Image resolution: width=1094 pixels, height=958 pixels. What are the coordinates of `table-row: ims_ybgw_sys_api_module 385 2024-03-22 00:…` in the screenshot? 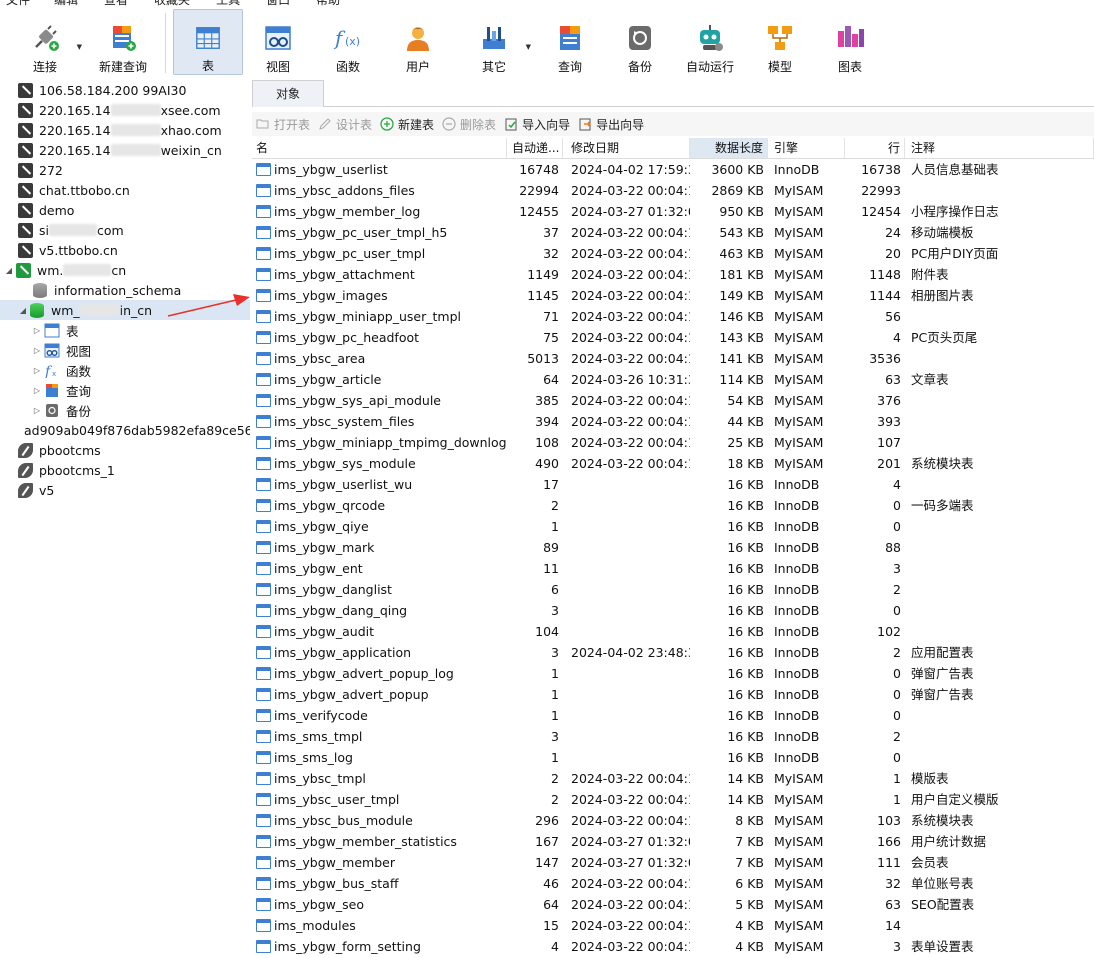 It's located at (673, 400).